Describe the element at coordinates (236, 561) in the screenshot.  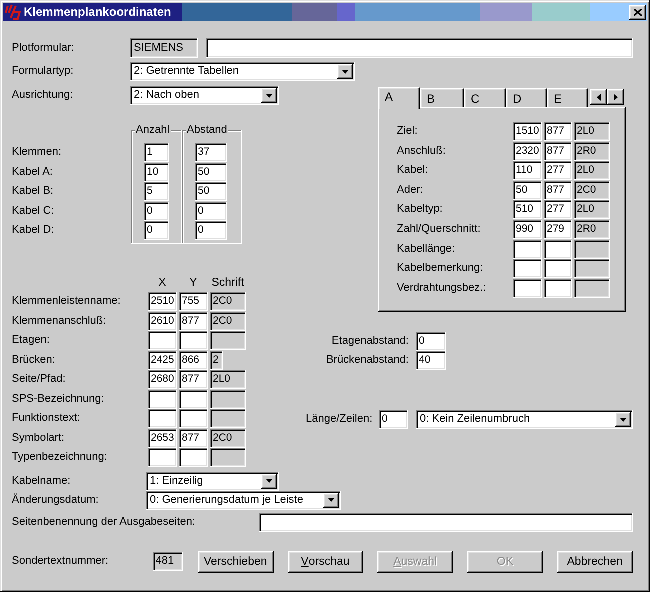
I see `dialog-button: Verschieben` at that location.